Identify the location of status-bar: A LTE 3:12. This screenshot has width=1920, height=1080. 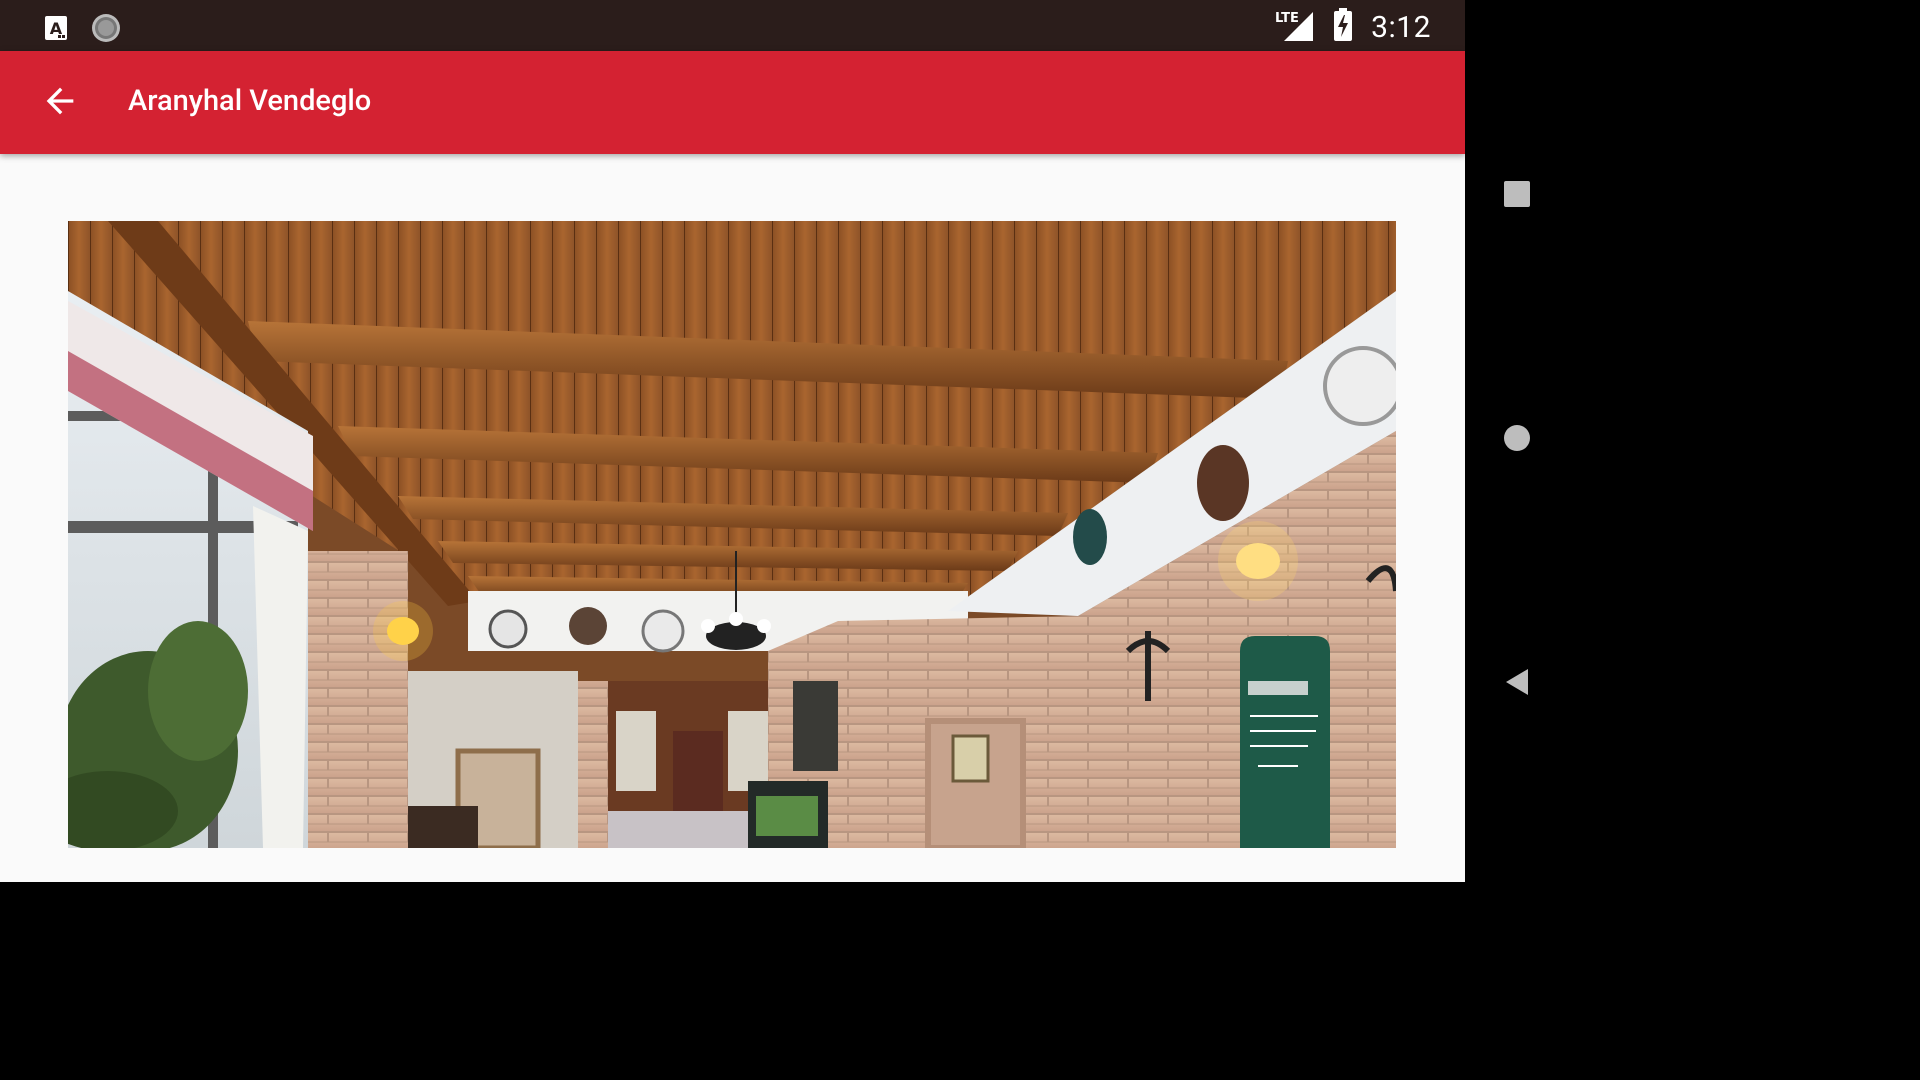
(732, 25).